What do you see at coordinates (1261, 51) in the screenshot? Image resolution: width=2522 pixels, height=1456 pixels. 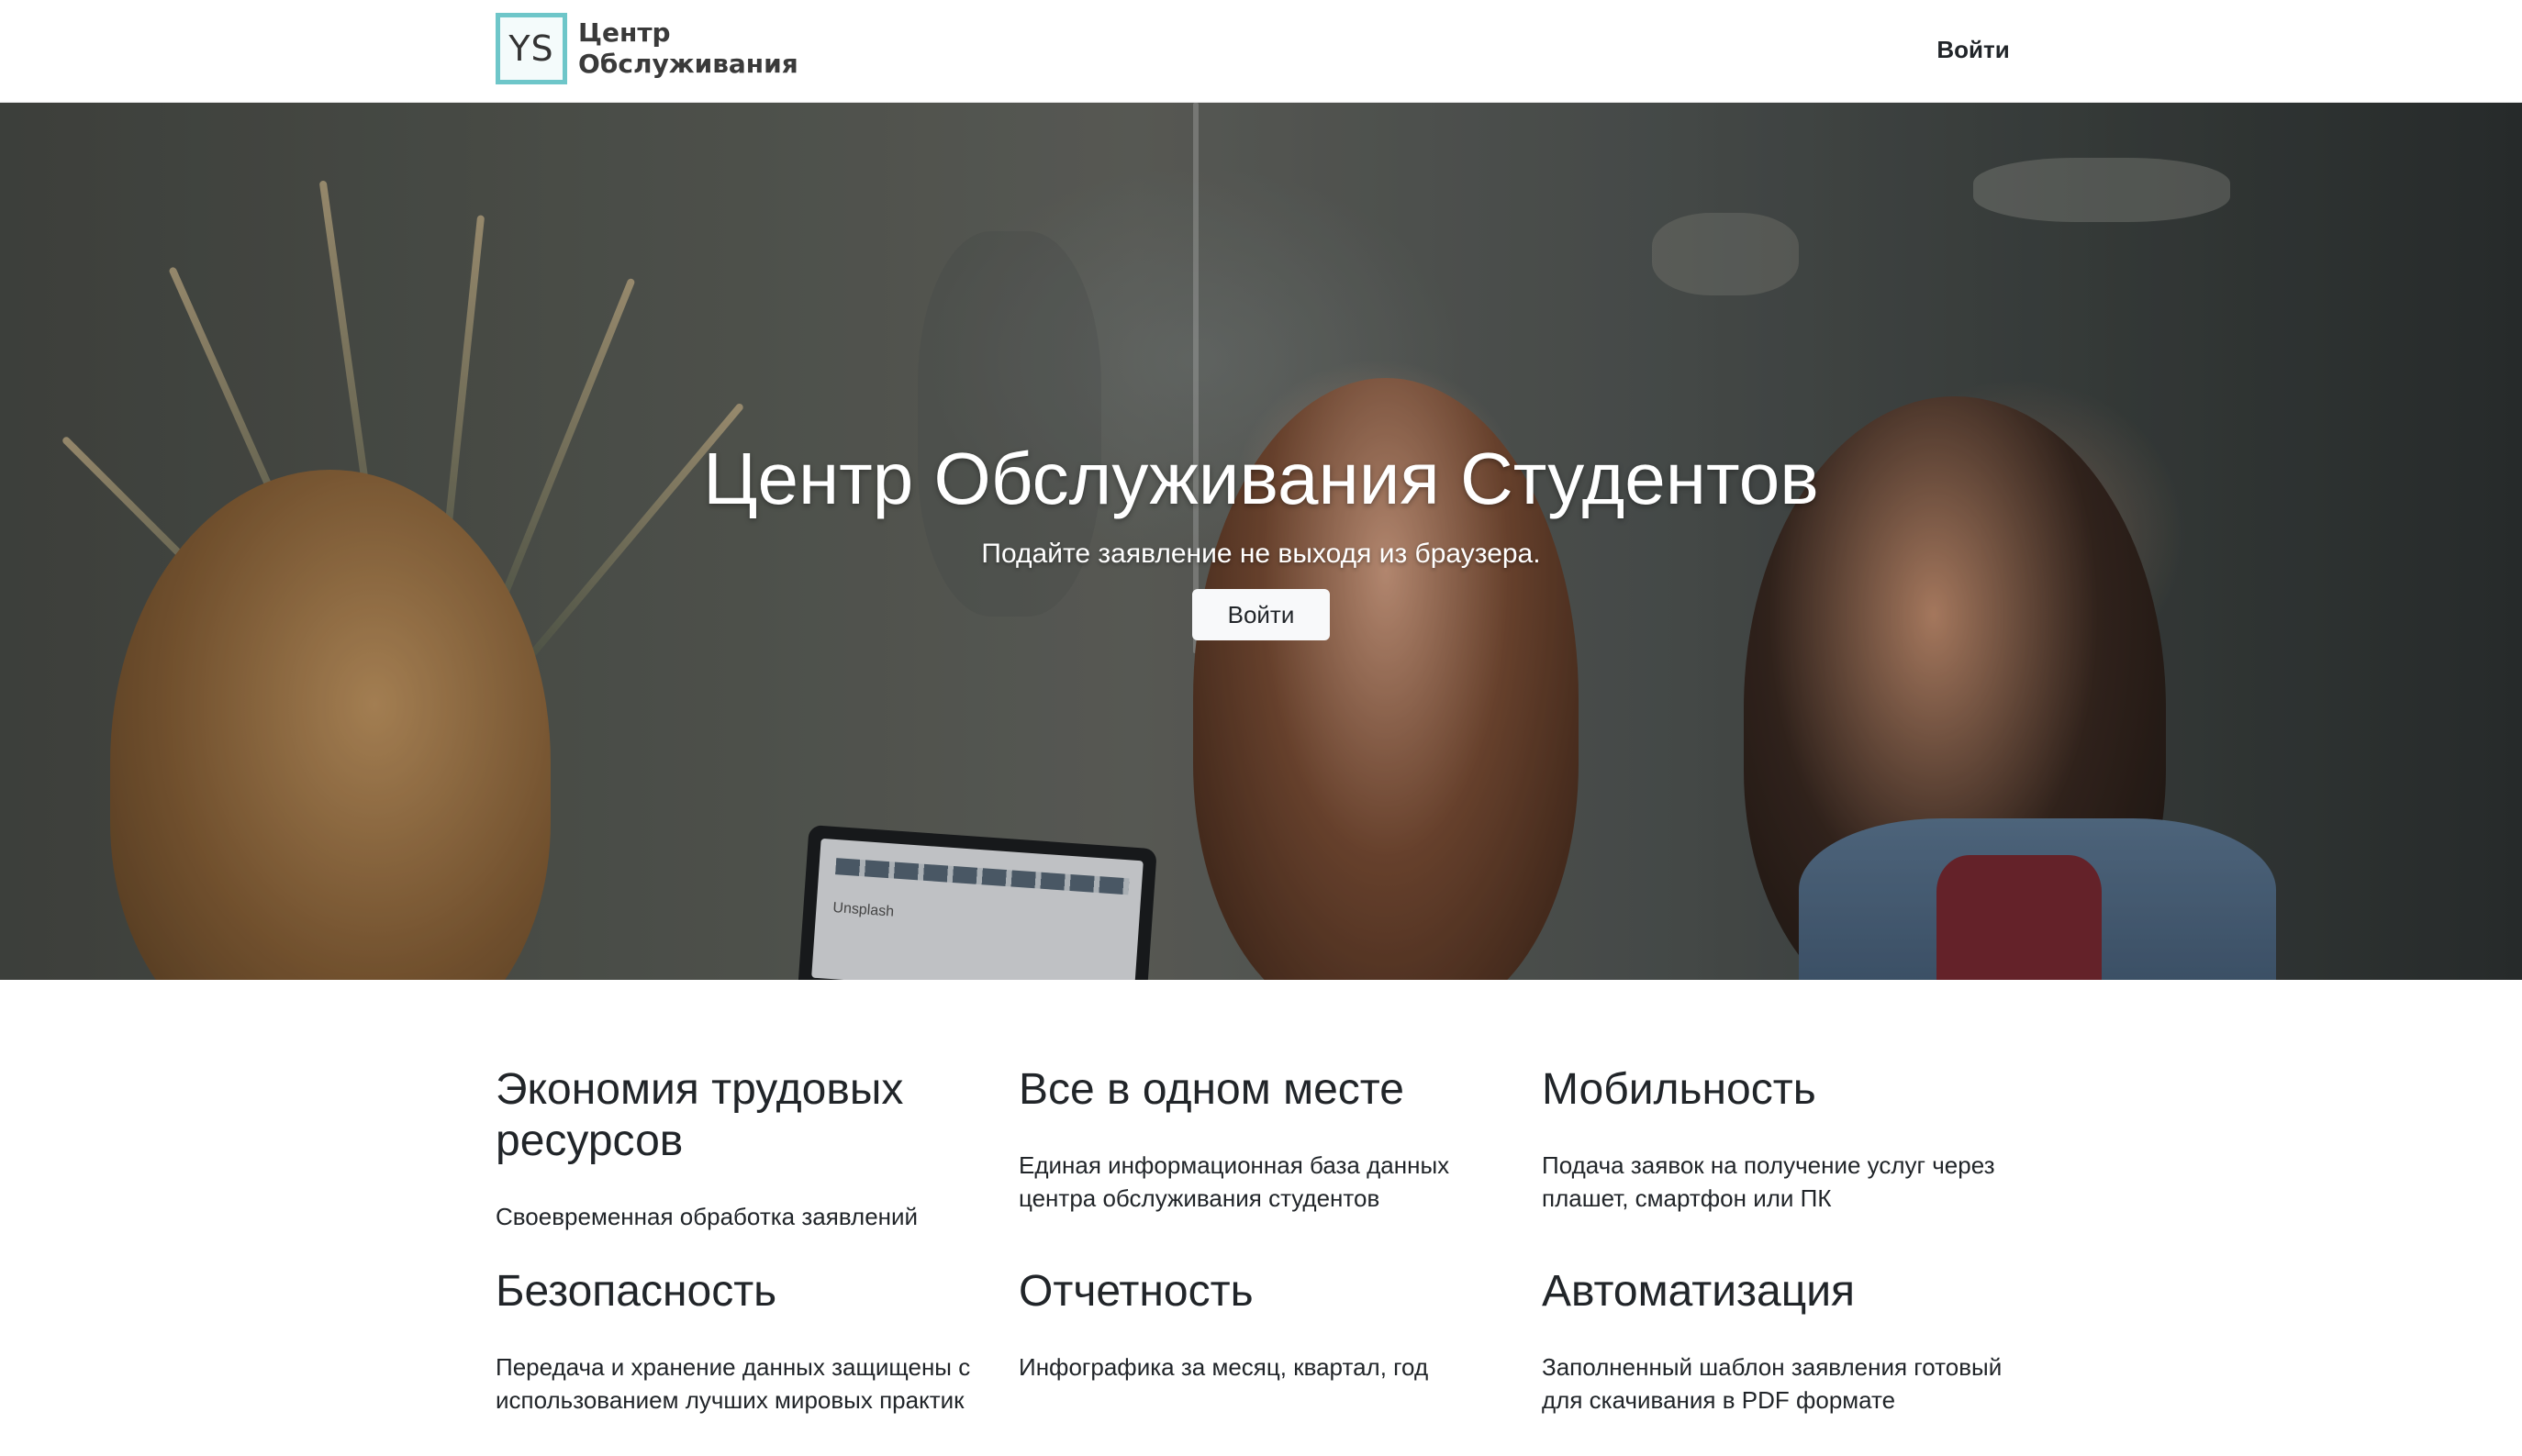 I see `navbar: YS Центр Обслуживания Войти` at bounding box center [1261, 51].